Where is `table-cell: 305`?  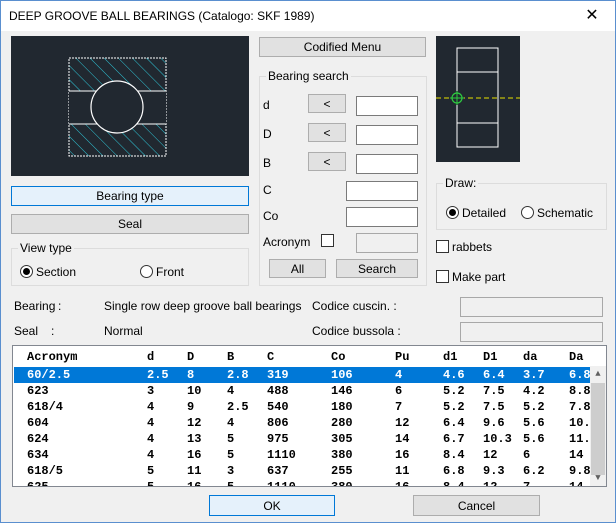 table-cell: 305 is located at coordinates (342, 439).